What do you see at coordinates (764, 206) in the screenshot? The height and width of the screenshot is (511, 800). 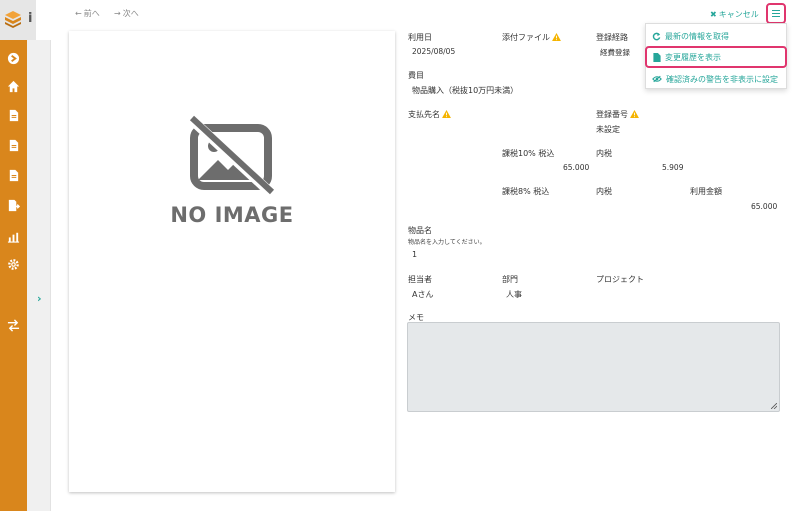 I see `amount-value: 65.000` at bounding box center [764, 206].